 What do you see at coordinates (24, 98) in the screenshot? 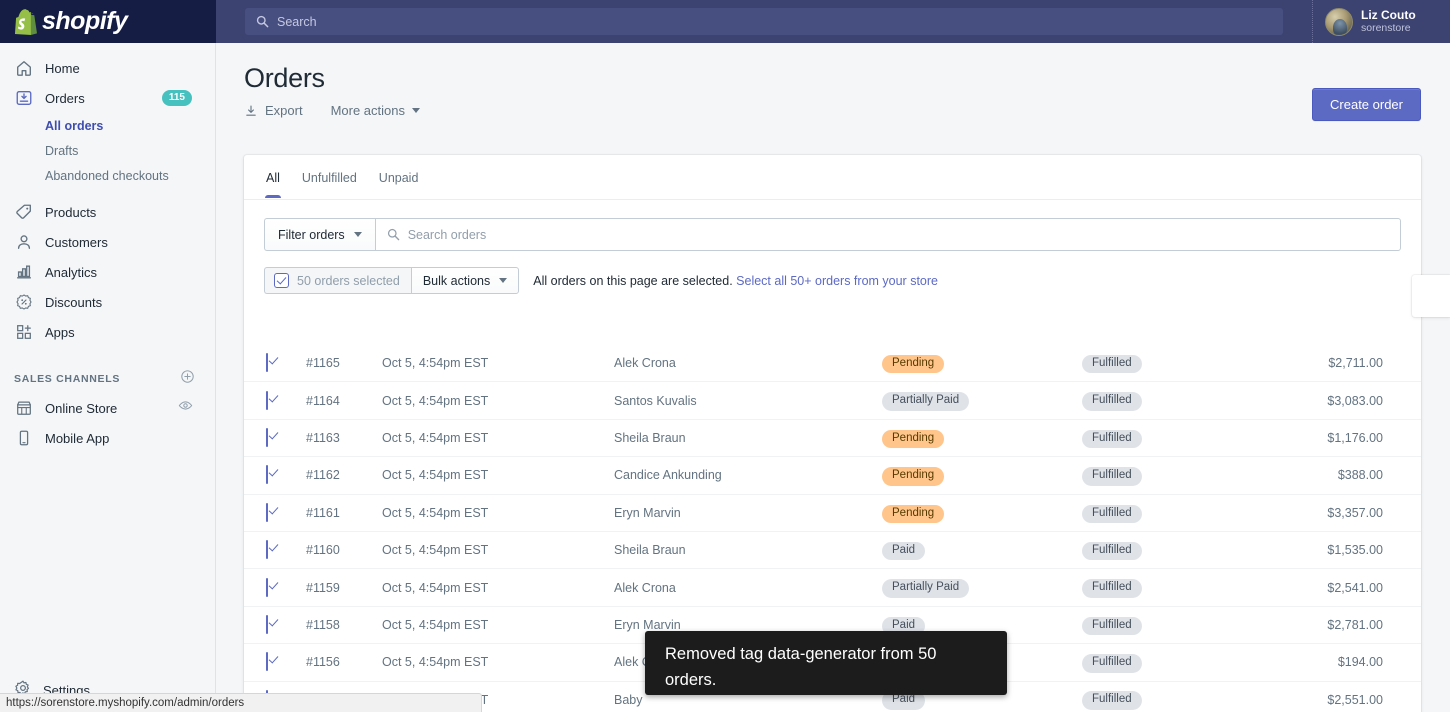
I see `orders-icon` at bounding box center [24, 98].